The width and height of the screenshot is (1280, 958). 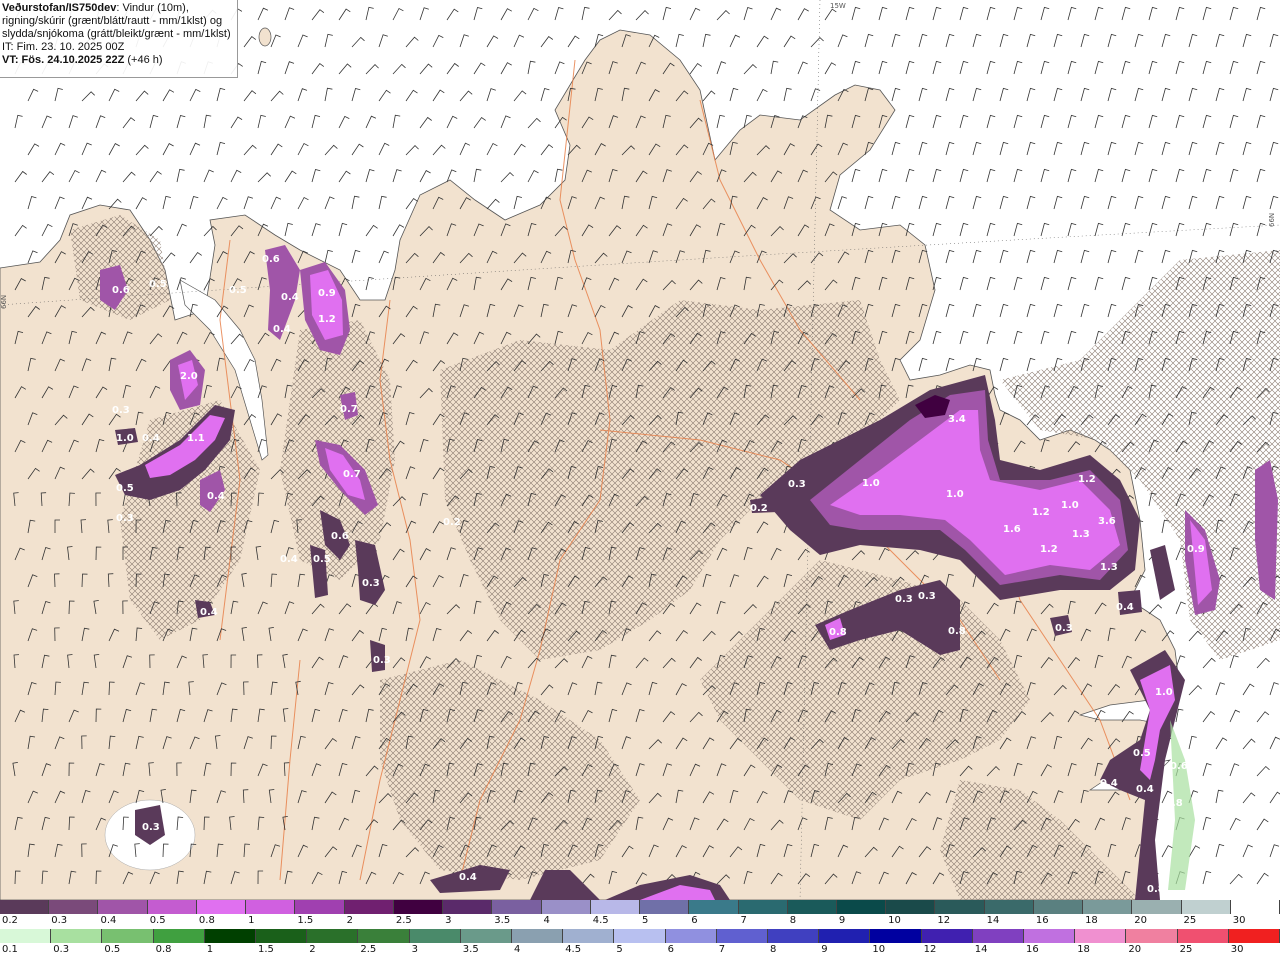 What do you see at coordinates (1141, 920) in the screenshot?
I see `legend-snow-label: 20` at bounding box center [1141, 920].